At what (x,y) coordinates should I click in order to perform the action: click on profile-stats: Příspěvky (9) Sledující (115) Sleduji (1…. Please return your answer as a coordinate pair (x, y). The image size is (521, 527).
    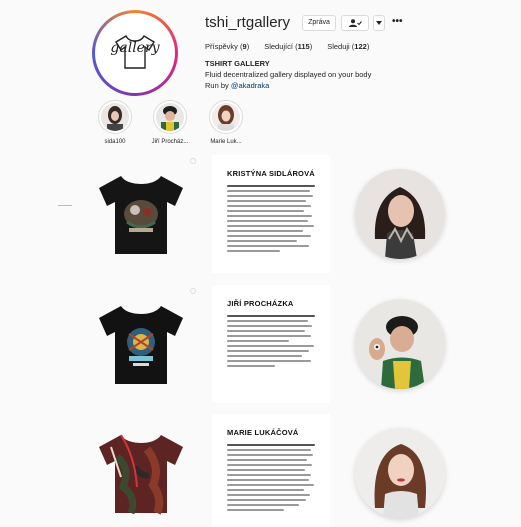
    Looking at the image, I should click on (287, 46).